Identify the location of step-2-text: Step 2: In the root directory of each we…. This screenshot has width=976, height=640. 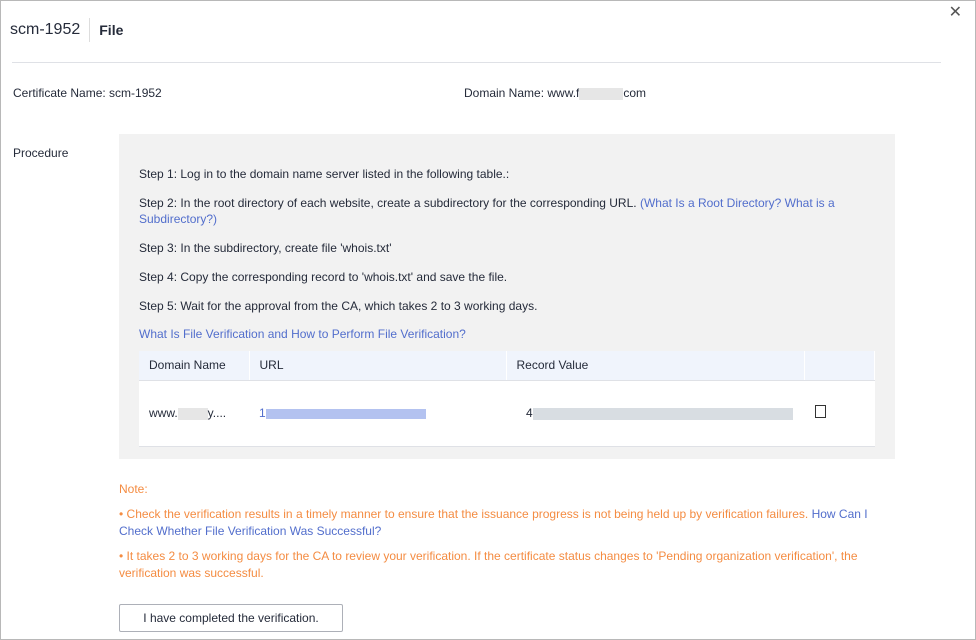
(388, 203).